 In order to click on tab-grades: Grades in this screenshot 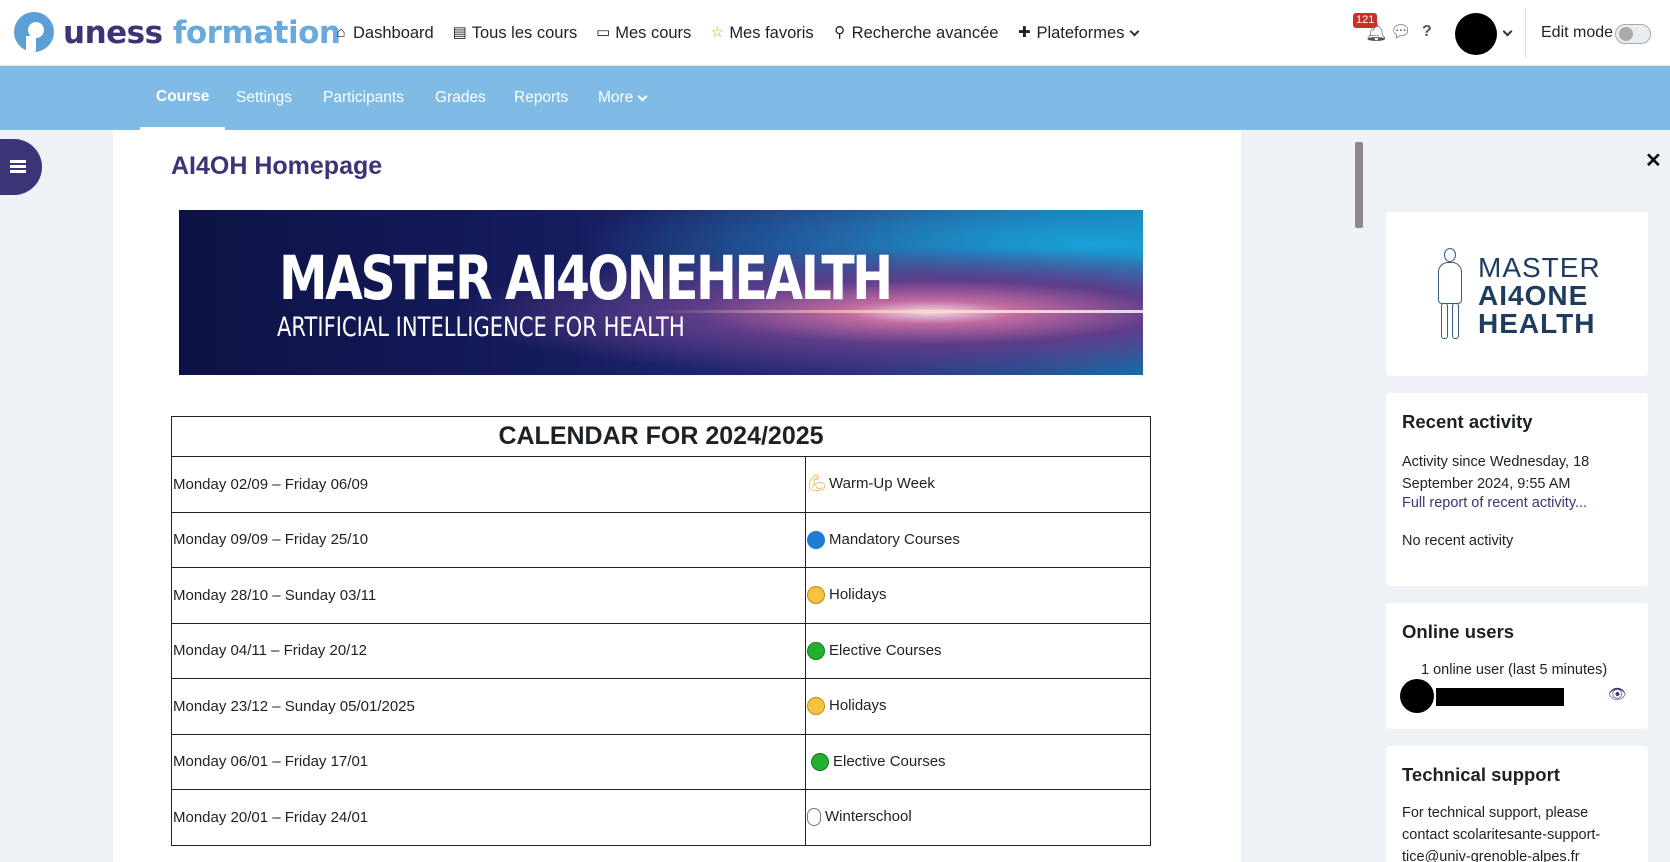, I will do `click(460, 98)`.